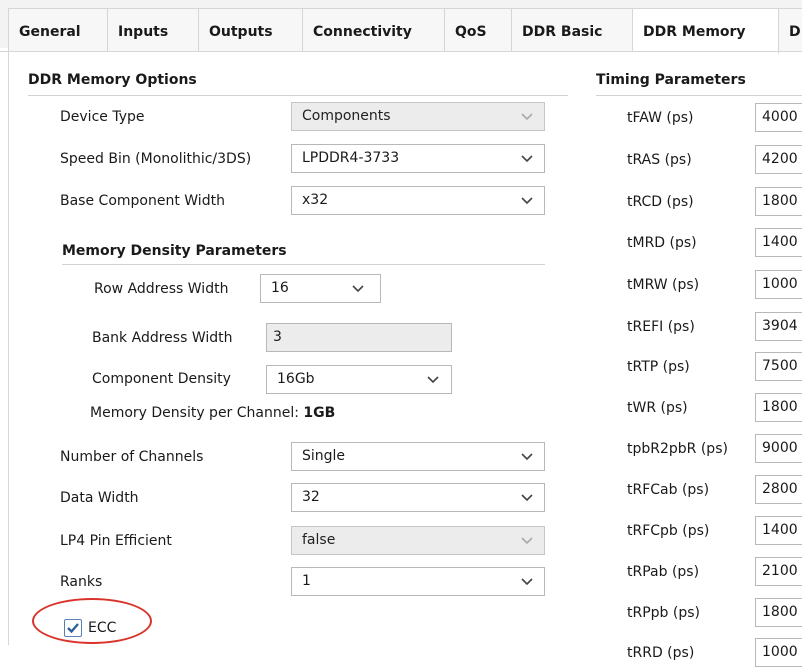  Describe the element at coordinates (706, 31) in the screenshot. I see `tab-ddr-memory: DDR Memory` at that location.